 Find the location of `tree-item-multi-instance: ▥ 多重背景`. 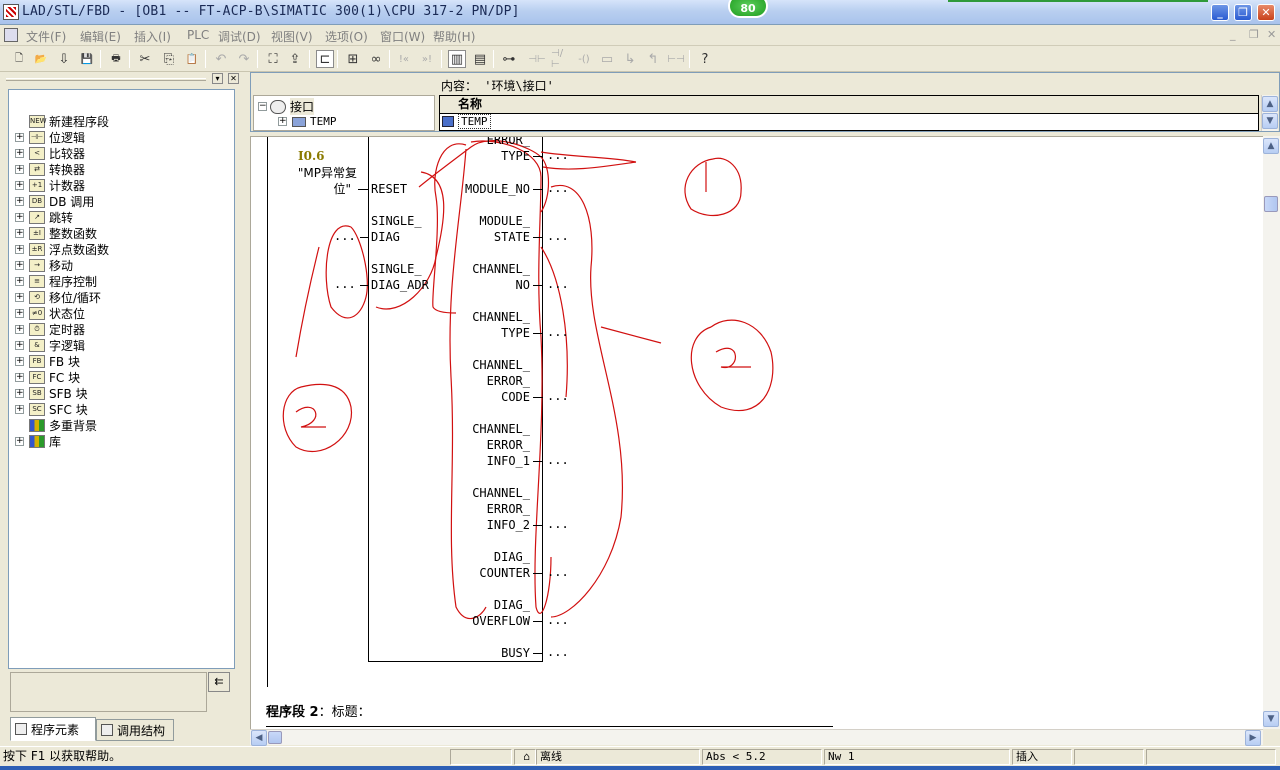

tree-item-multi-instance: ▥ 多重背景 is located at coordinates (53, 425).